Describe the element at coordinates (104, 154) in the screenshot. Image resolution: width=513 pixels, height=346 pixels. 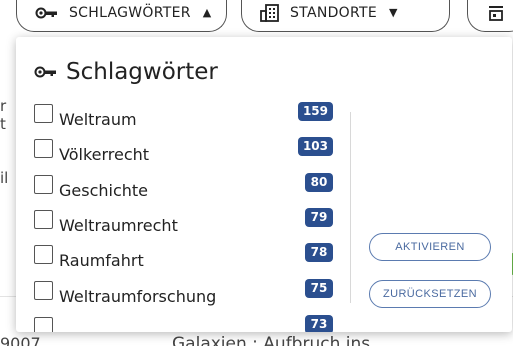
I see `list-item-label: Völkerrecht` at that location.